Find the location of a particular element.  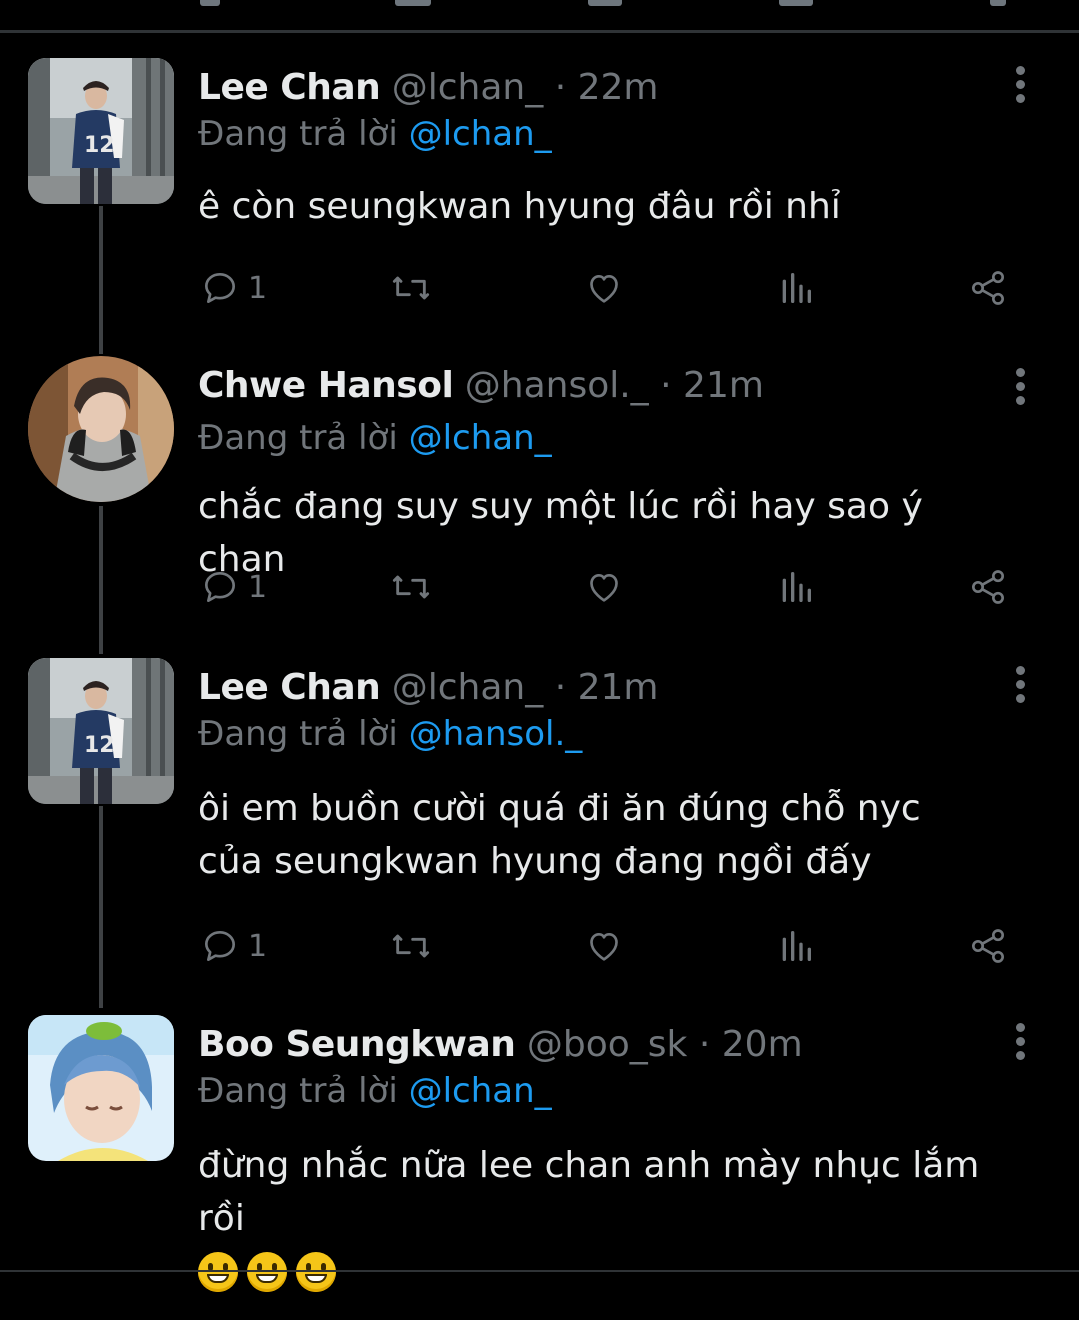

previous-tweet-actions-remnant is located at coordinates (539, 4).